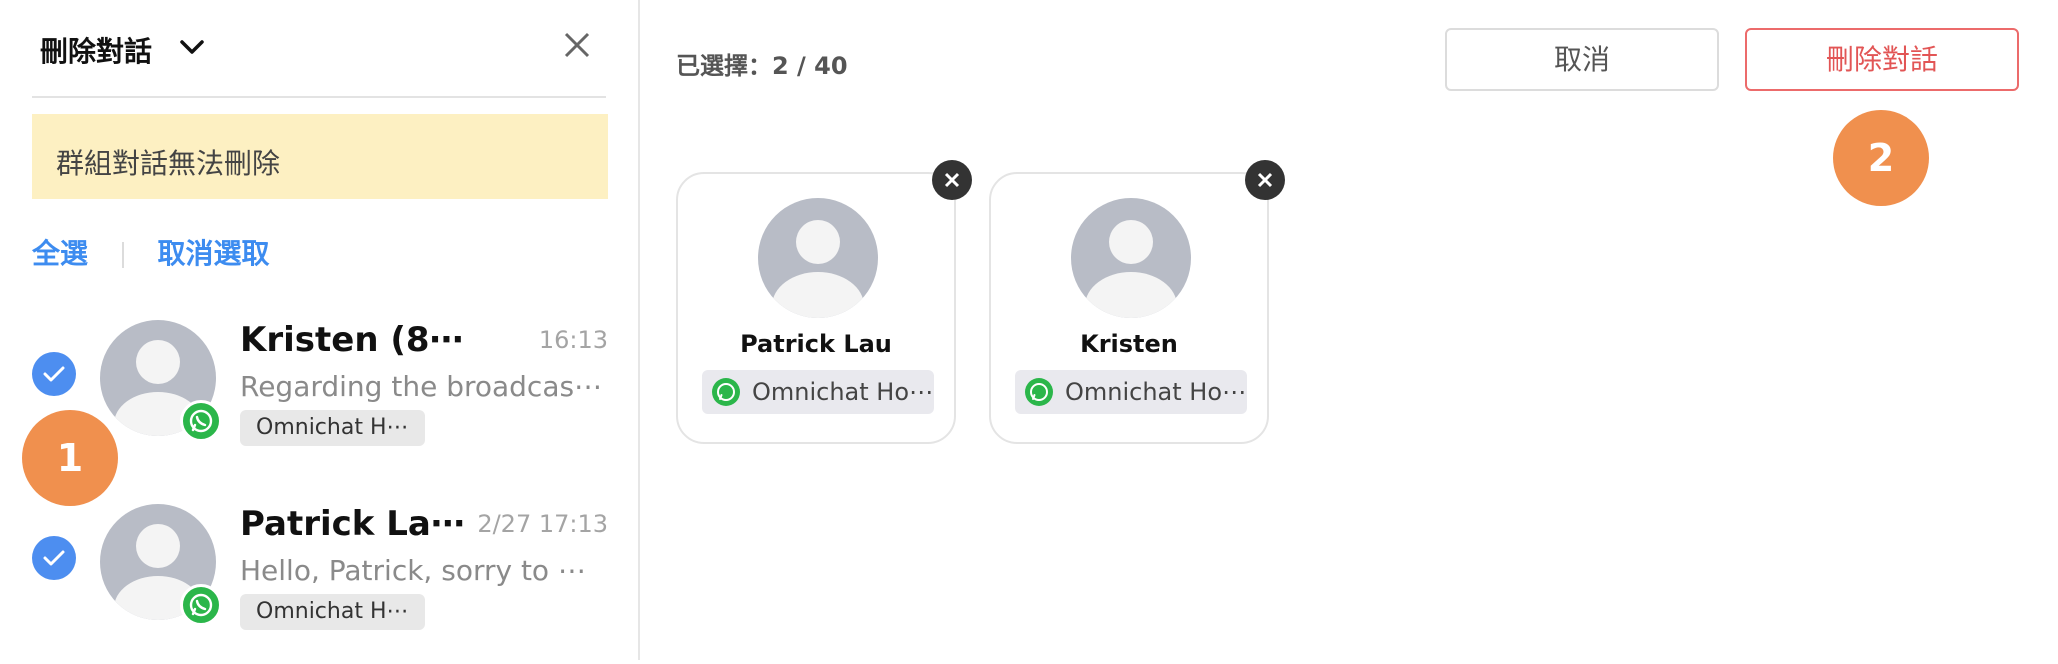  I want to click on selected-count: 已選擇：2 / 40, so click(762, 66).